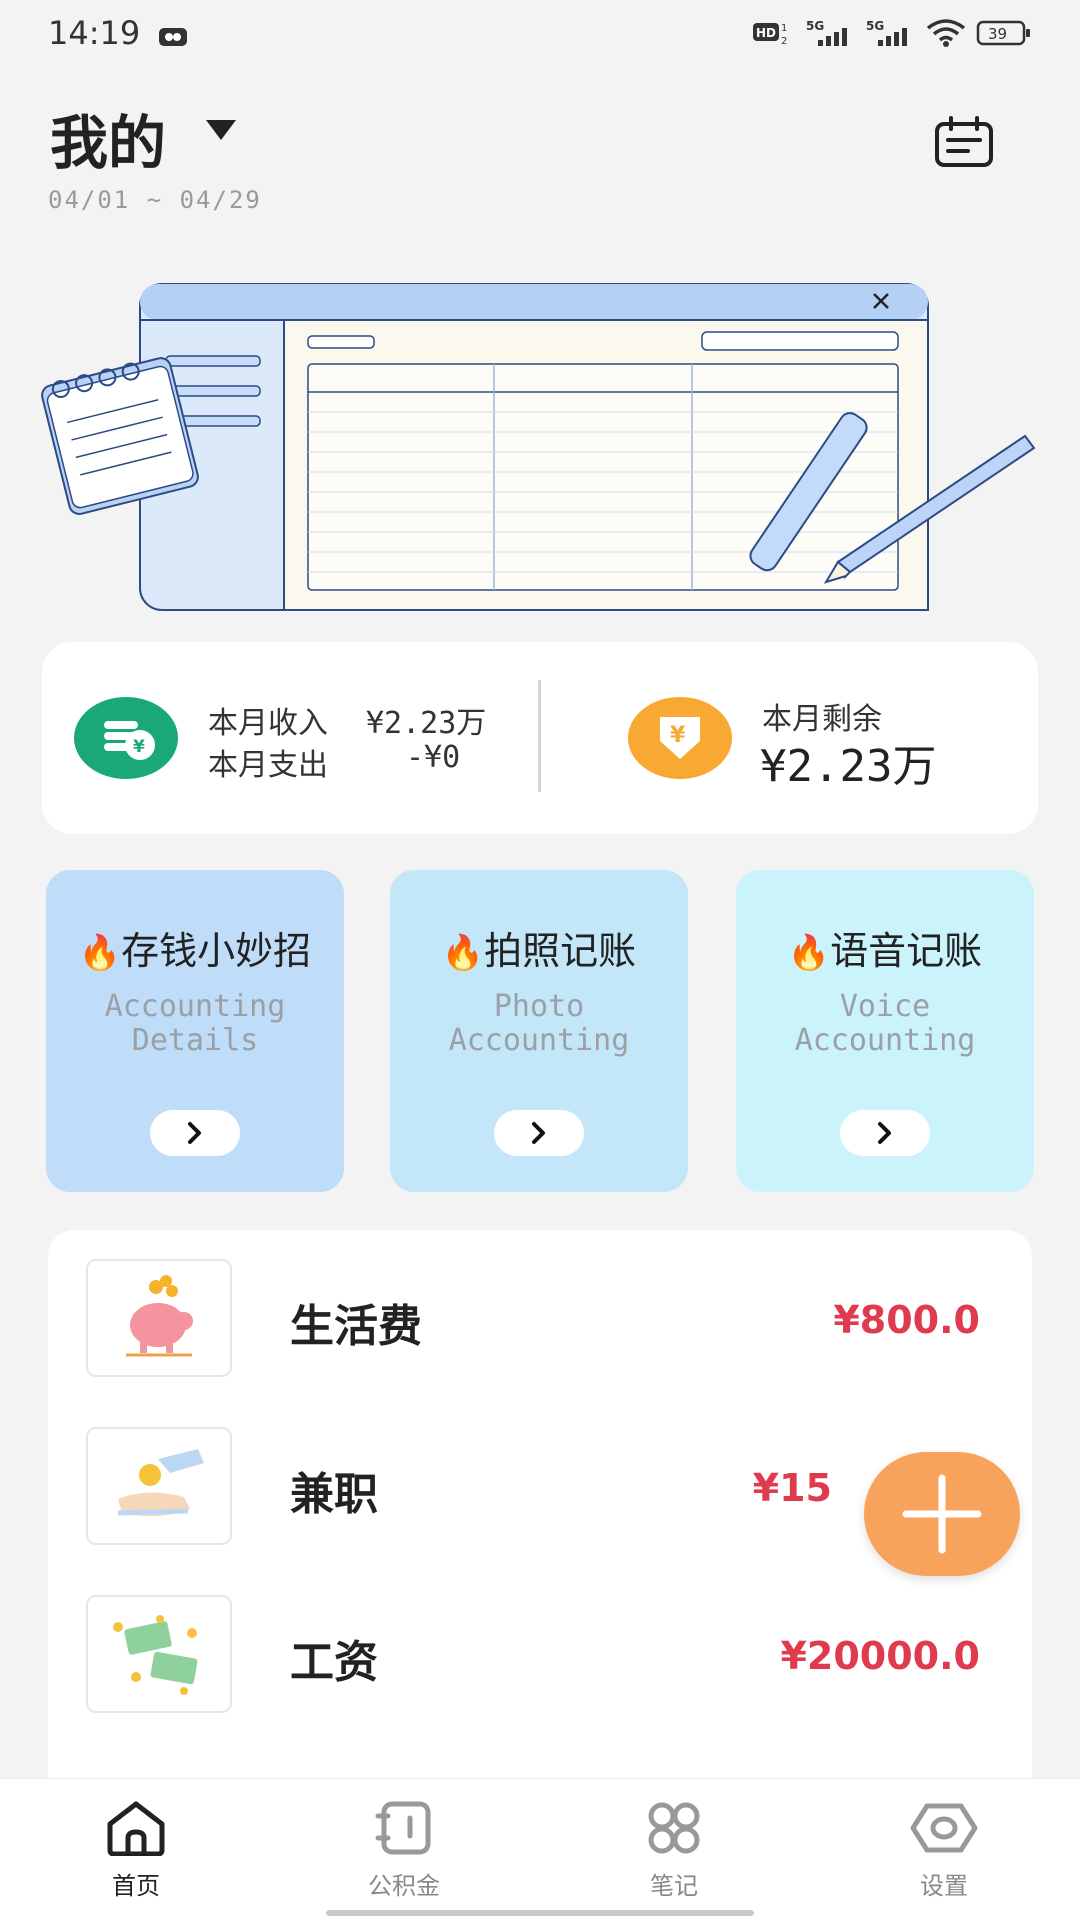 The height and width of the screenshot is (1920, 1080). I want to click on svg-text: 1, so click(784, 28).